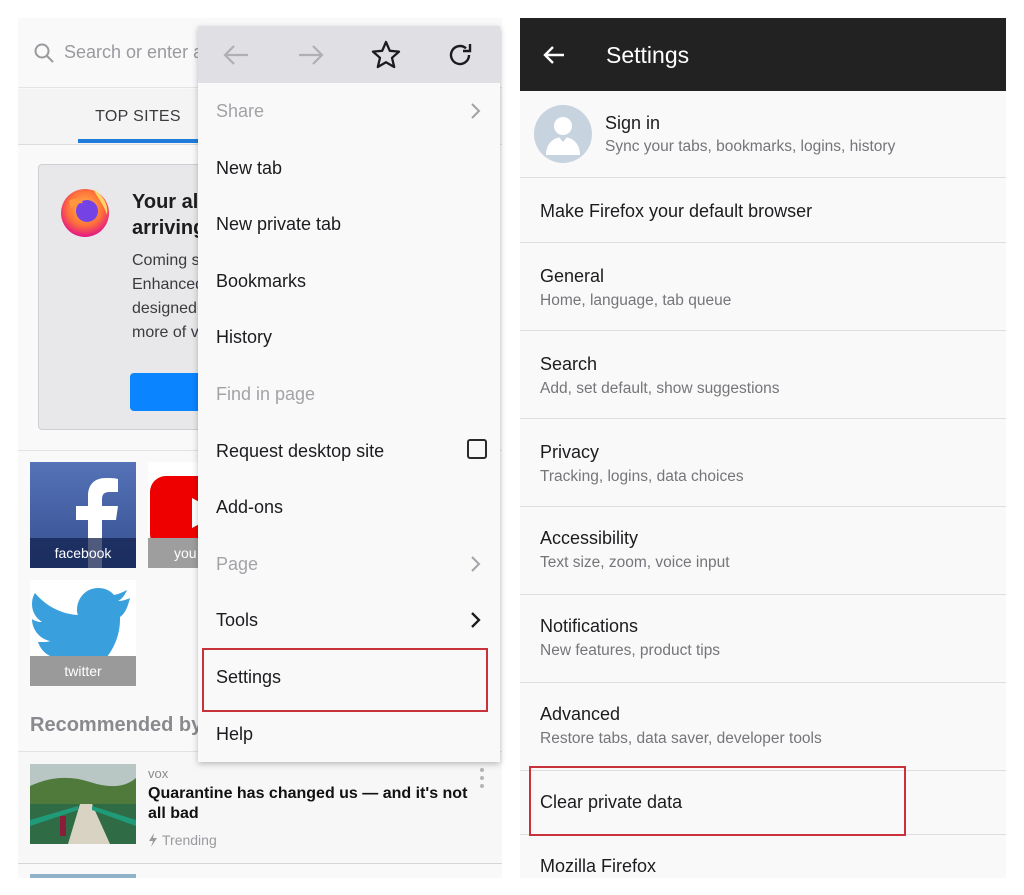 This screenshot has width=1024, height=895. I want to click on divider, so click(260, 863).